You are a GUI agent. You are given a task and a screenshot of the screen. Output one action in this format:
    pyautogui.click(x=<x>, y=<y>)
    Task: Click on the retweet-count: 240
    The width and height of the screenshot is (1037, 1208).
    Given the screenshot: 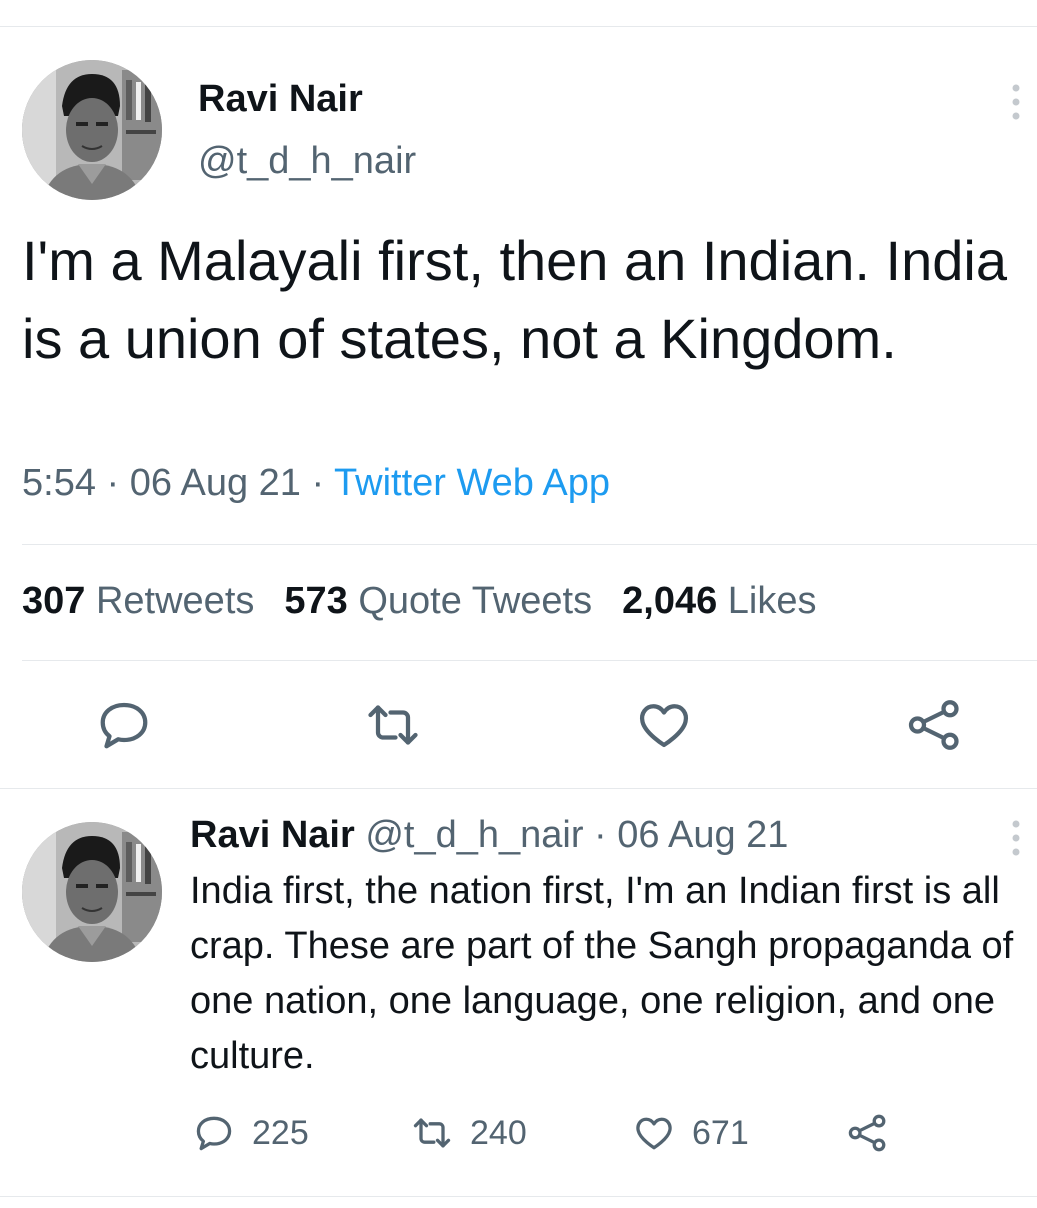 What is the action you would take?
    pyautogui.click(x=498, y=1132)
    